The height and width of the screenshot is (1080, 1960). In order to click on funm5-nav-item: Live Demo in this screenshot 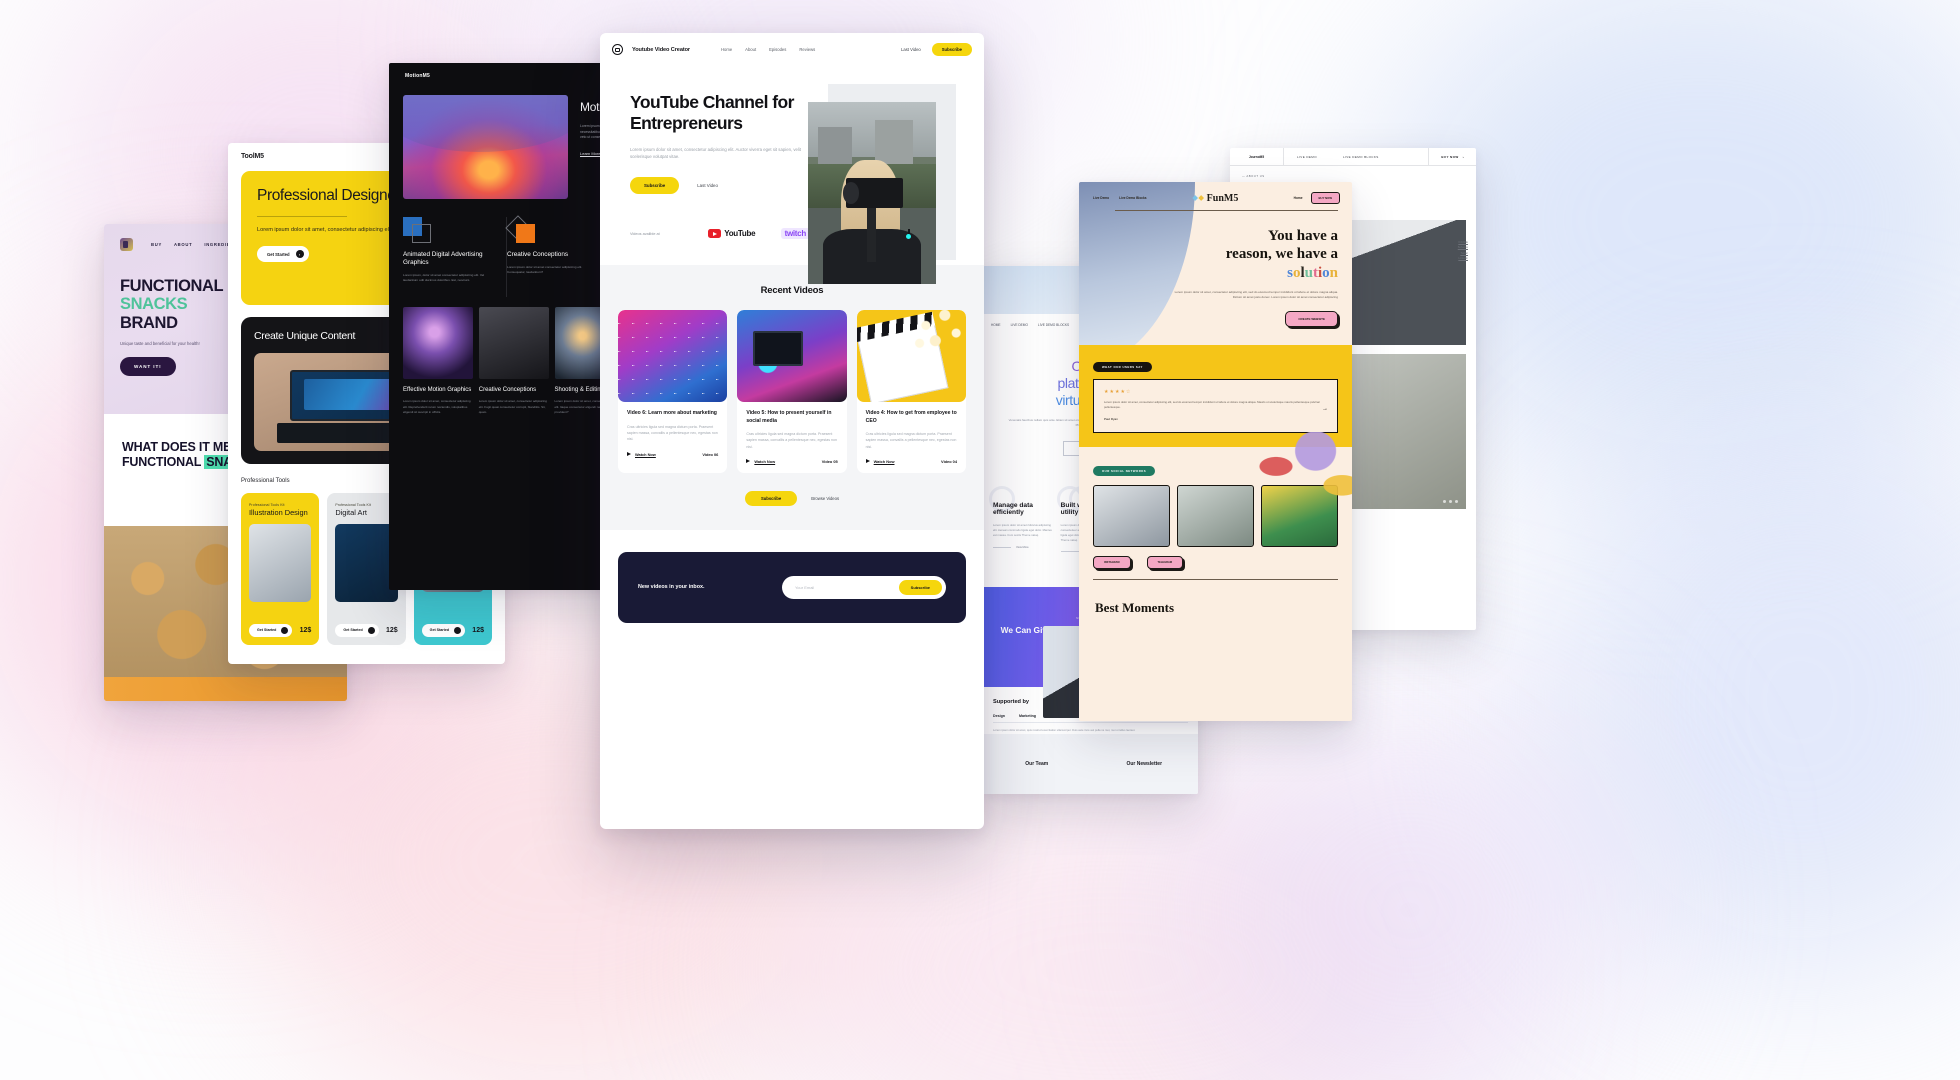, I will do `click(1101, 198)`.